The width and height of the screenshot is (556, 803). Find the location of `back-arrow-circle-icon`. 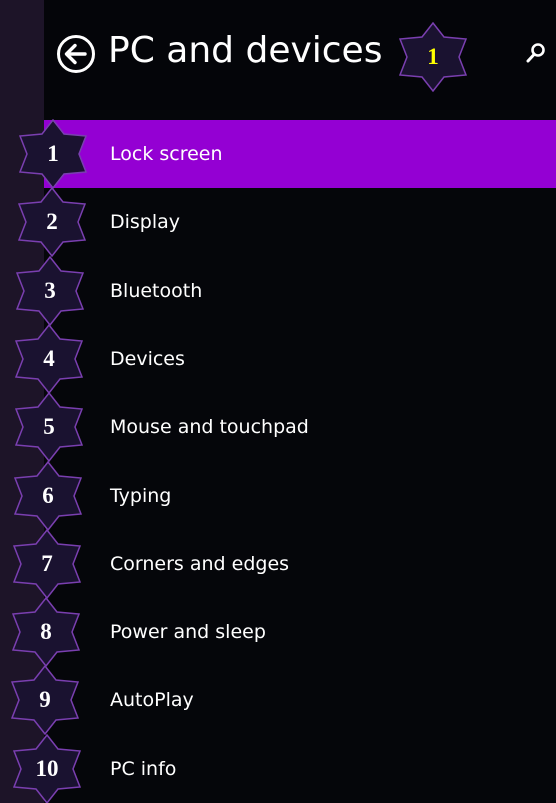

back-arrow-circle-icon is located at coordinates (76, 54).